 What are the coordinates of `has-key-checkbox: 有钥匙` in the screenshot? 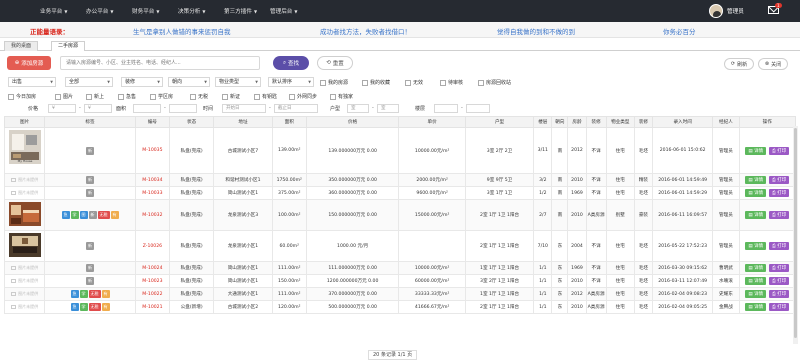 It's located at (265, 96).